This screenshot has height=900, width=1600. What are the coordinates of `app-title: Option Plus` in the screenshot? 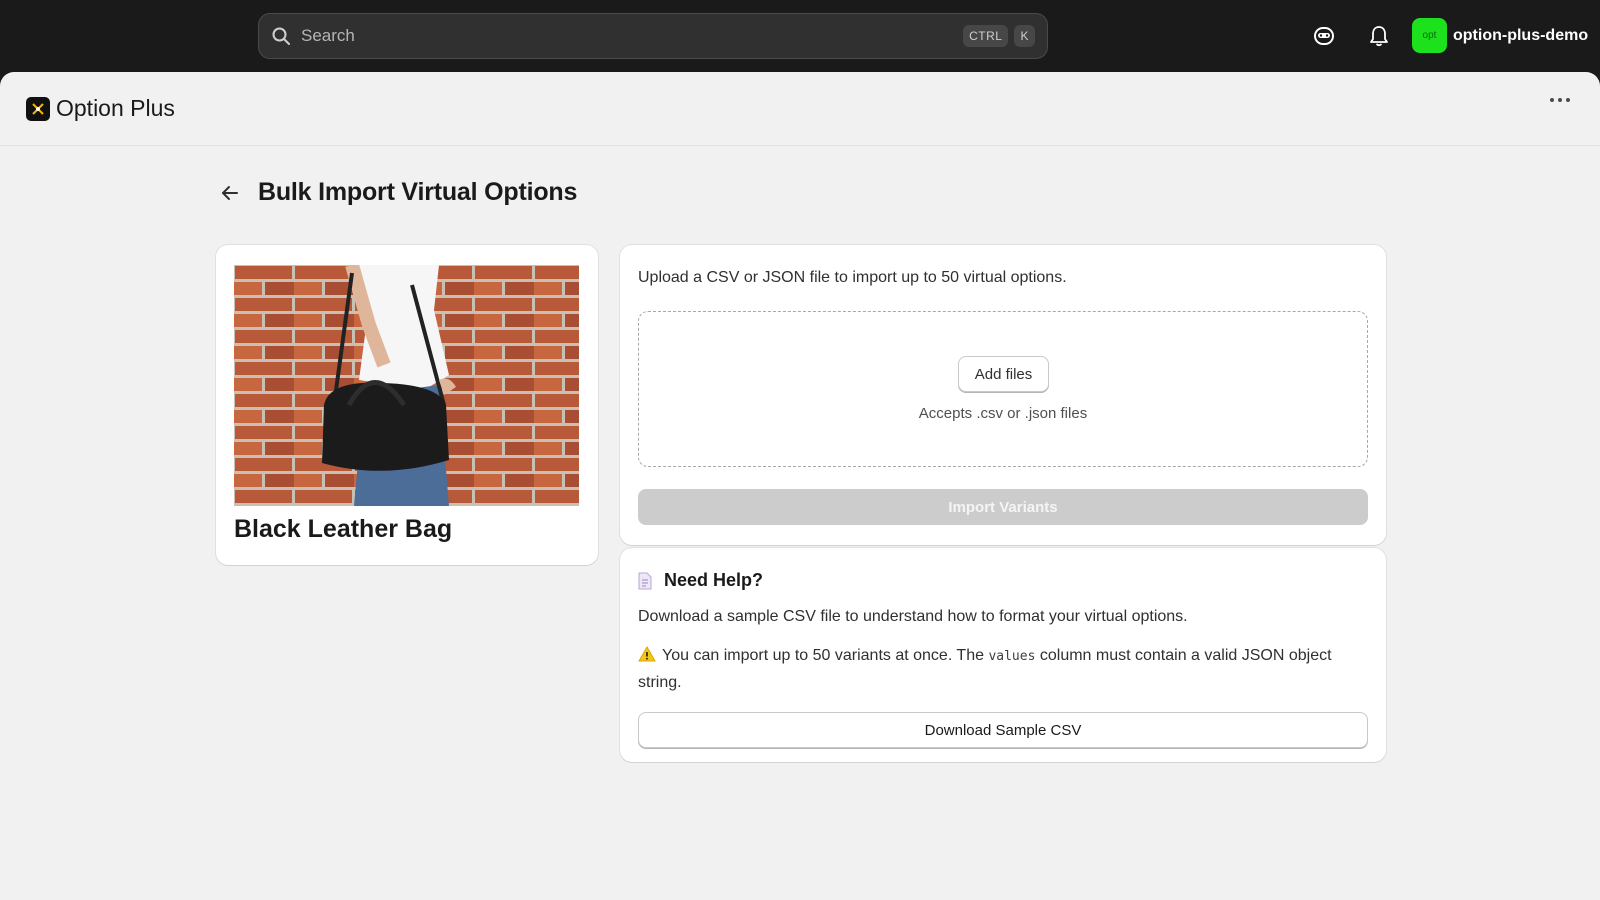 It's located at (115, 108).